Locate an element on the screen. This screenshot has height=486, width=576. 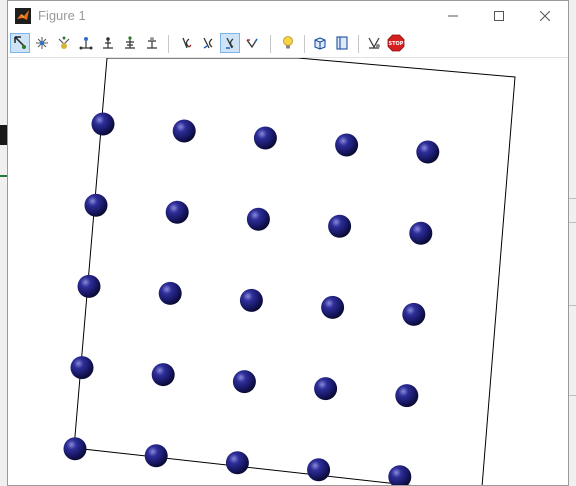
book-button is located at coordinates (342, 43).